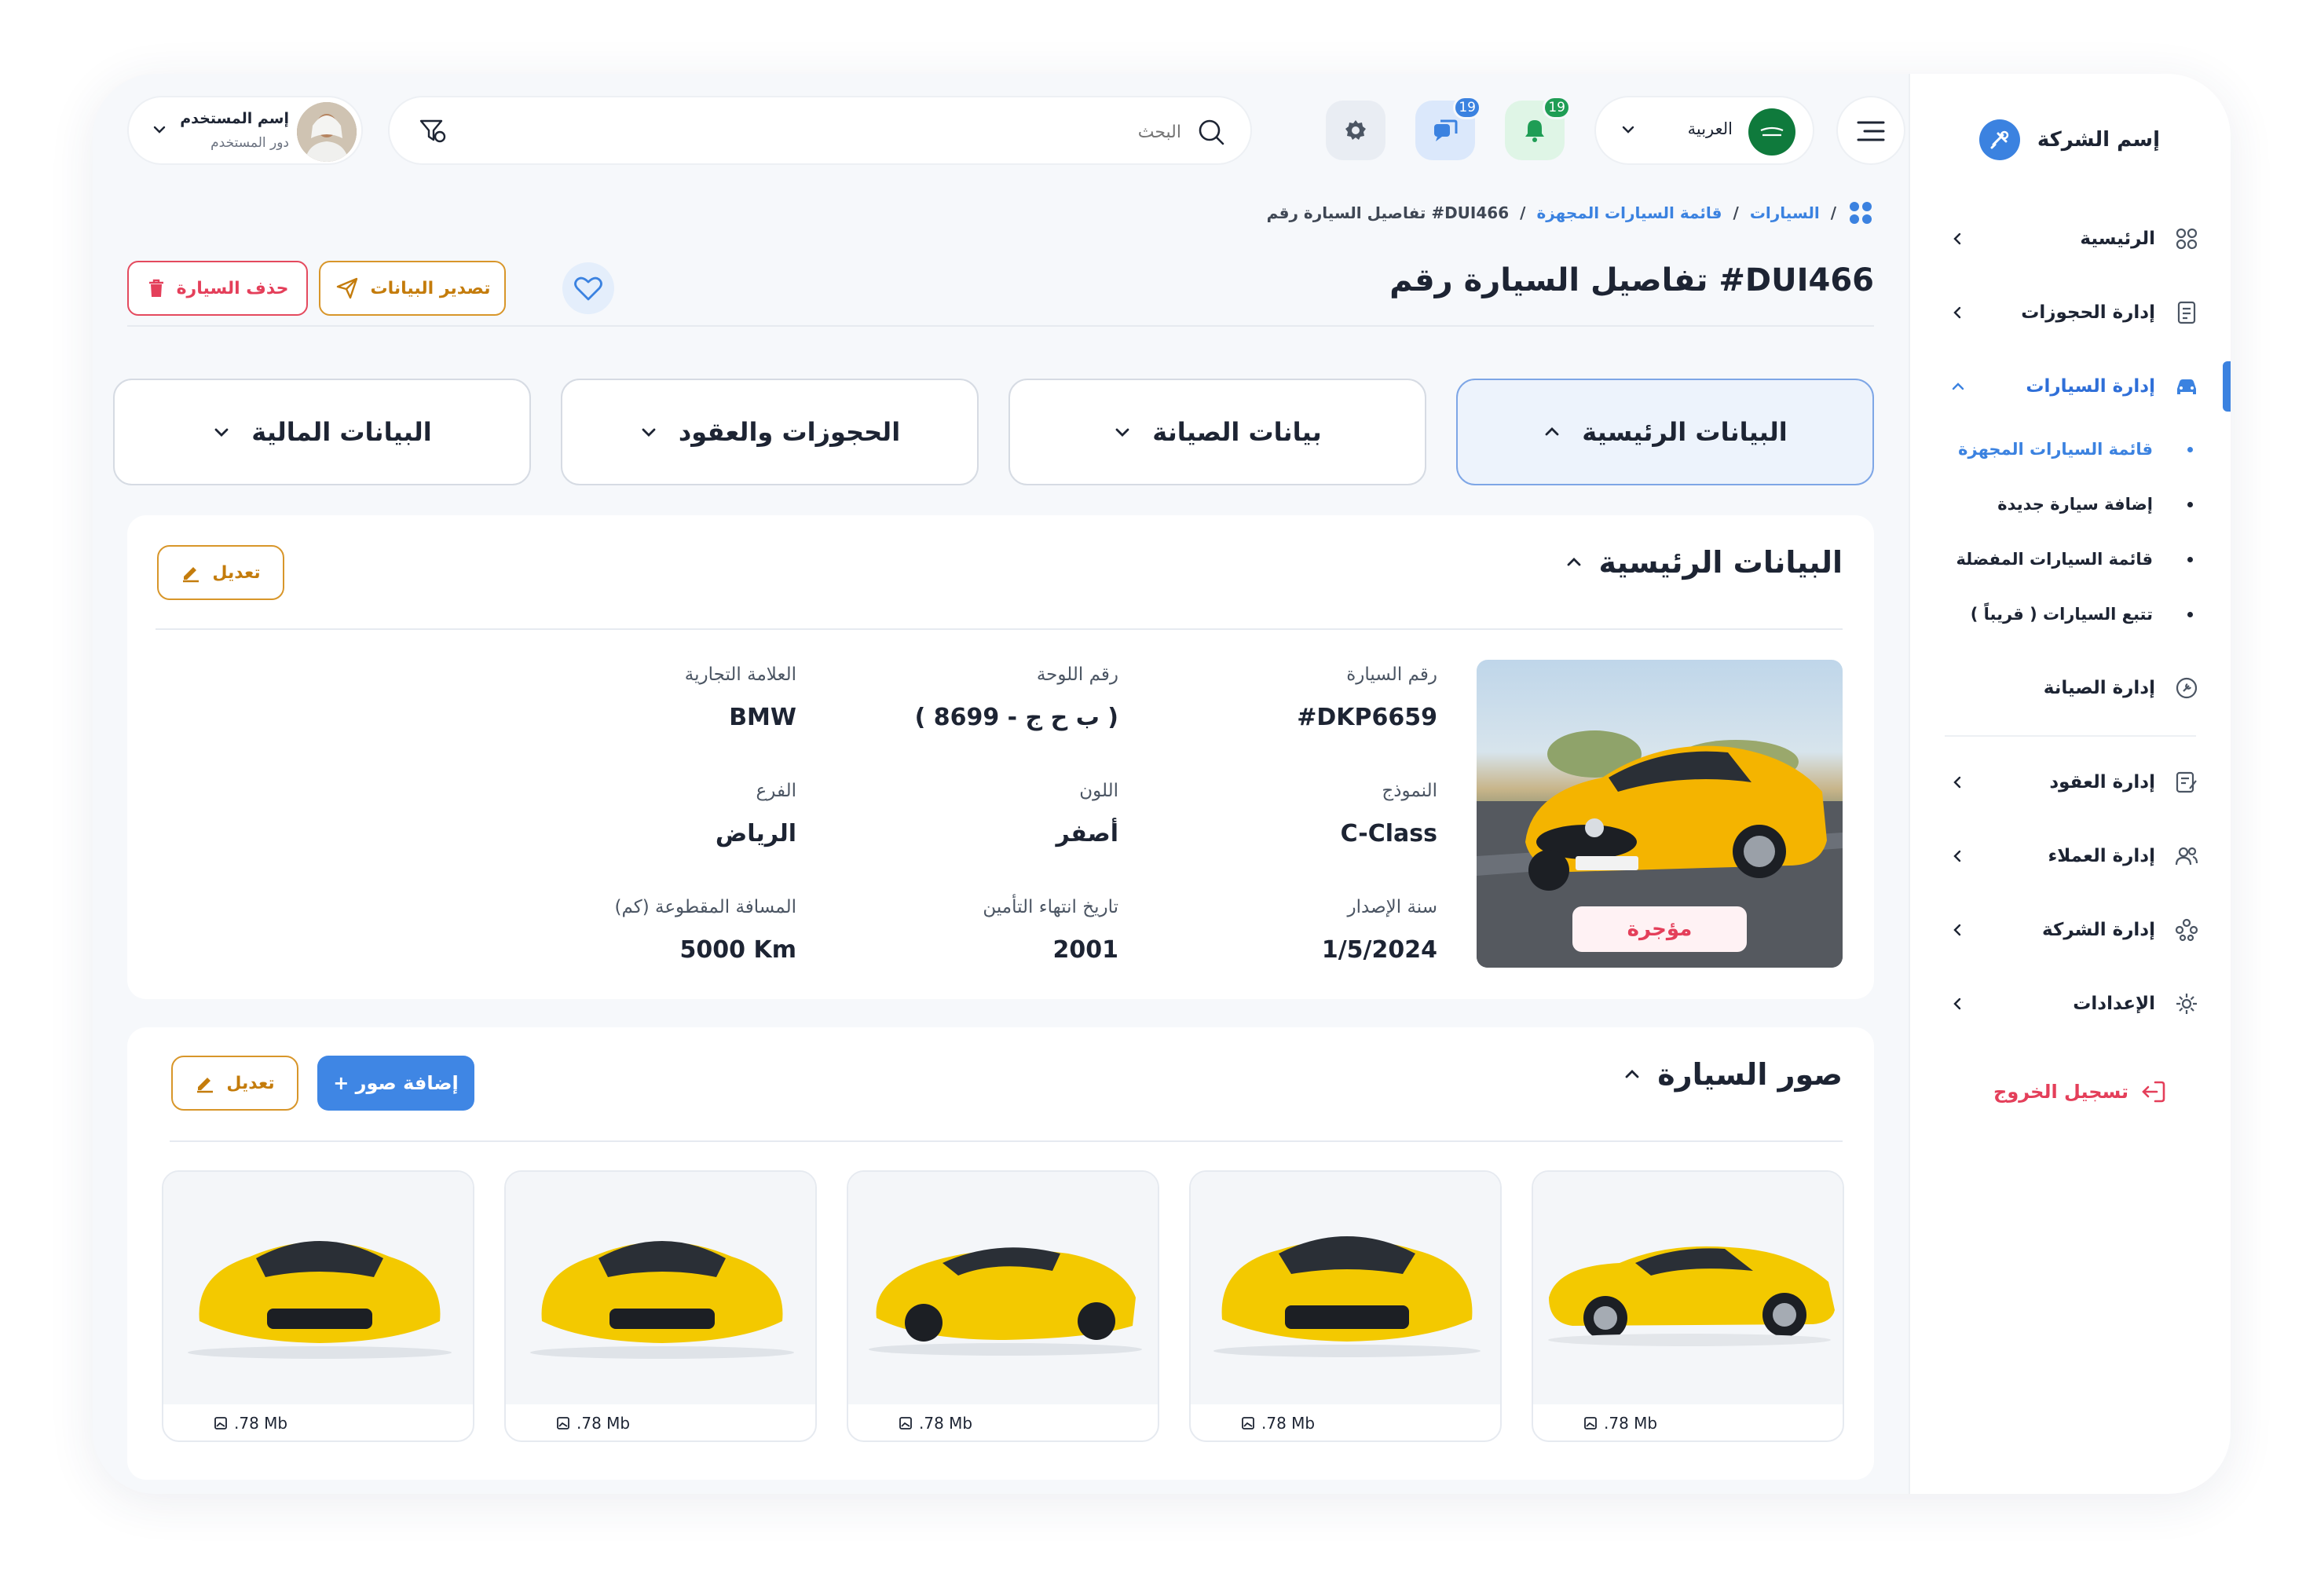  Describe the element at coordinates (2114, 1004) in the screenshot. I see `sidebar-item-label: الإعدادات` at that location.